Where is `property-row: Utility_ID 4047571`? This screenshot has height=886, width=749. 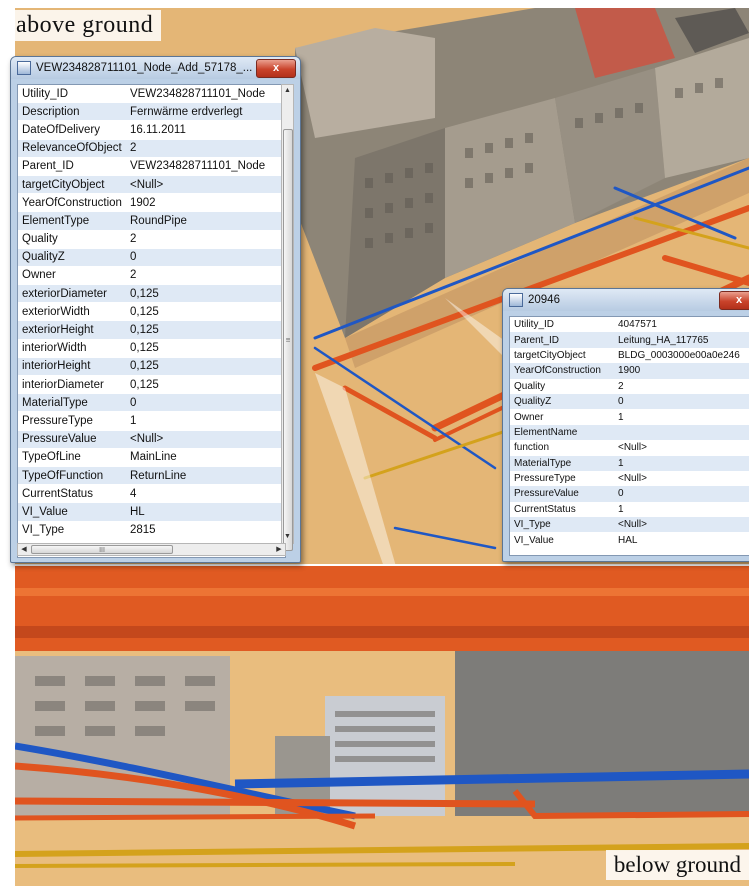 property-row: Utility_ID 4047571 is located at coordinates (629, 325).